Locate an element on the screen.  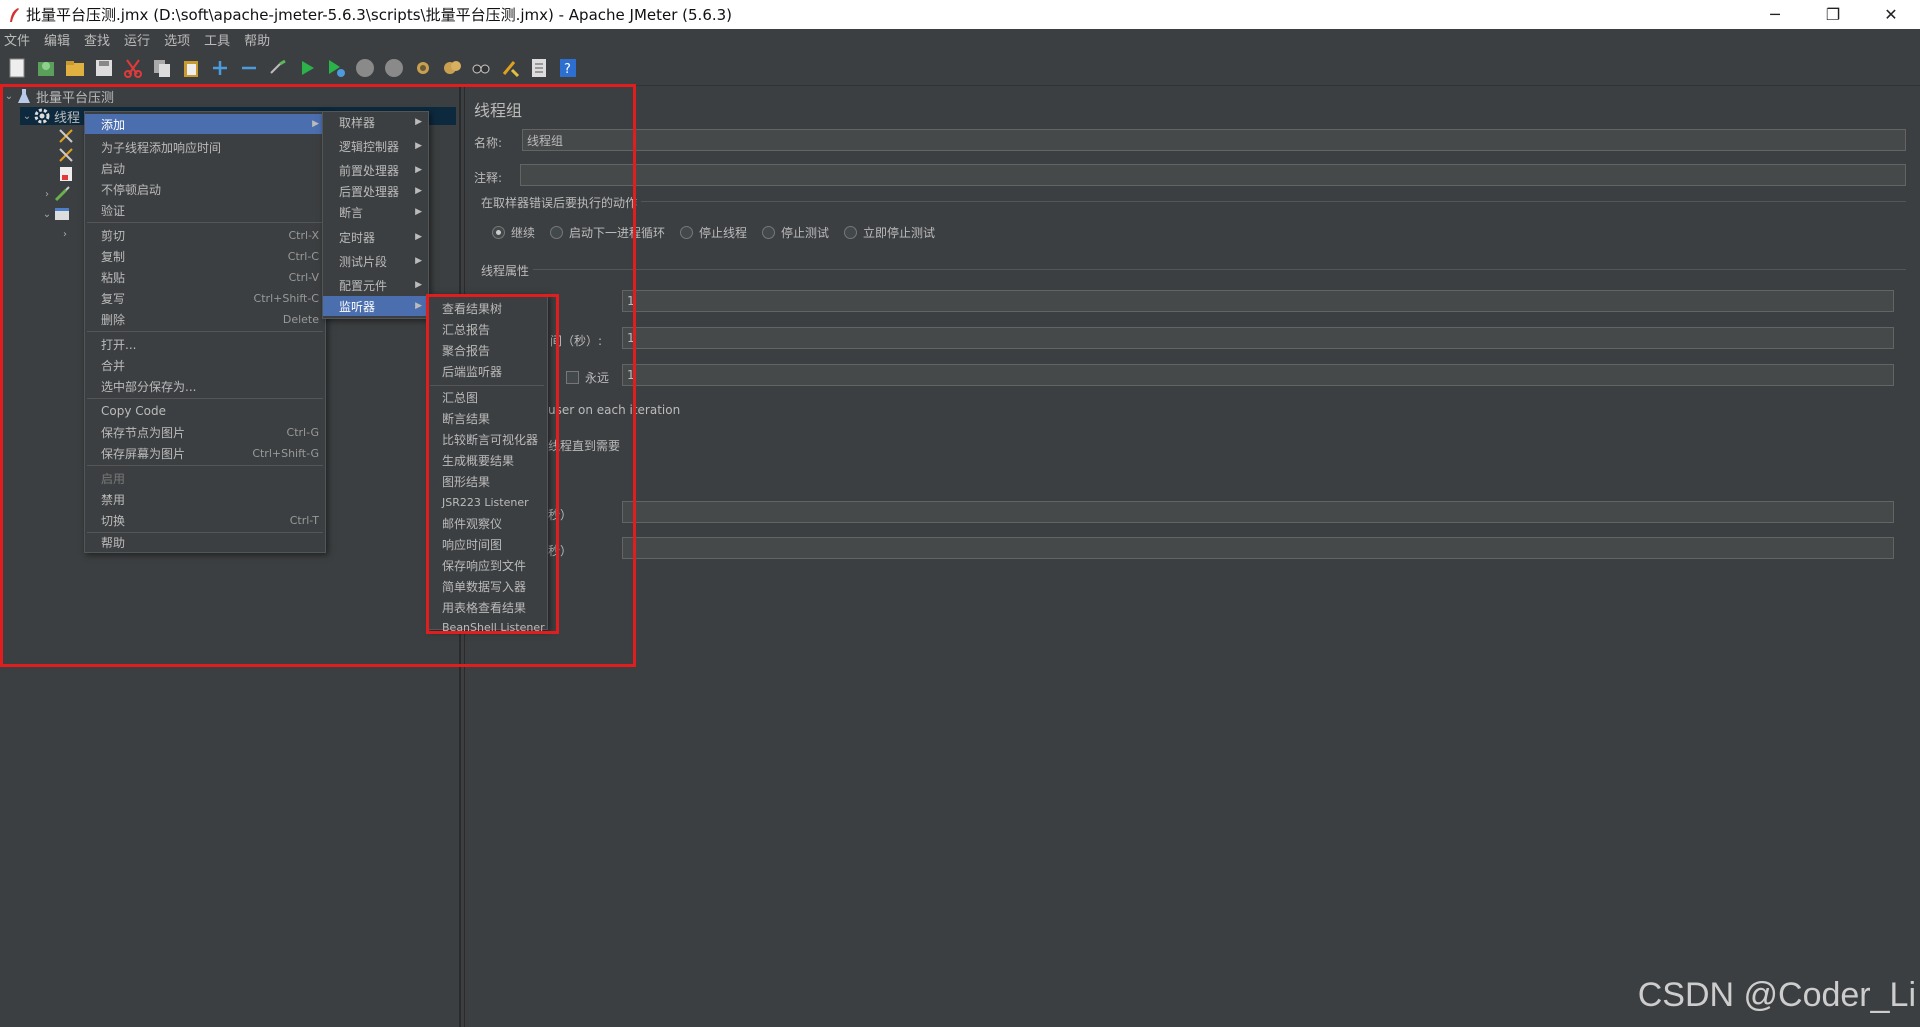
listener-item: 聚合报告 is located at coordinates (487, 350).